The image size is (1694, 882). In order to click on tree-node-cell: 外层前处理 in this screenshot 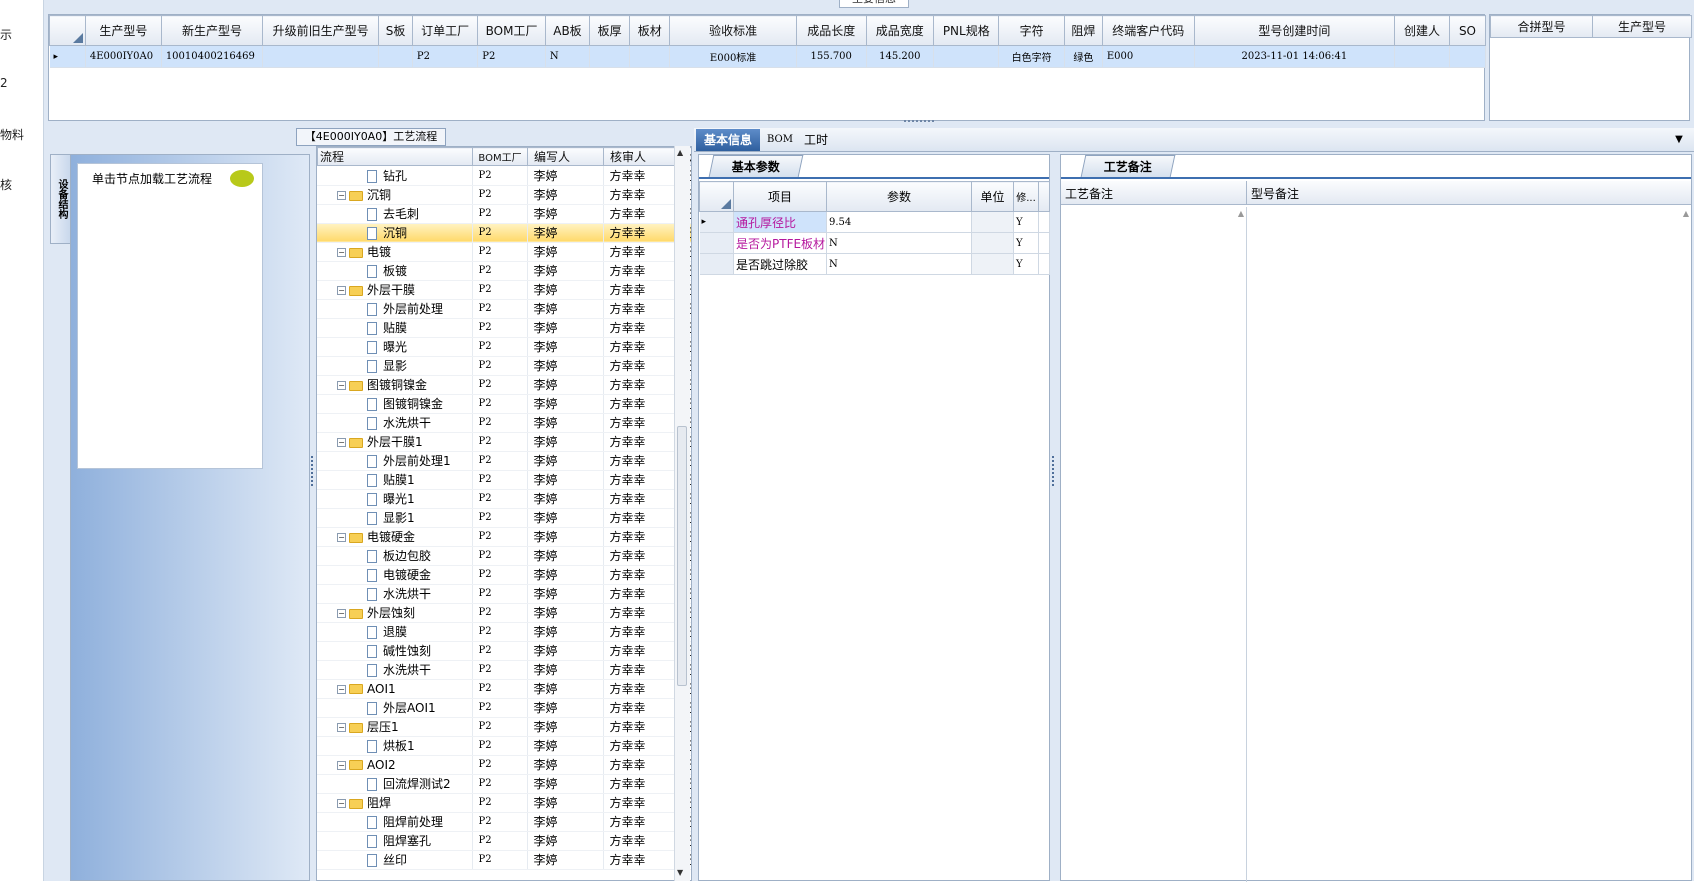, I will do `click(395, 309)`.